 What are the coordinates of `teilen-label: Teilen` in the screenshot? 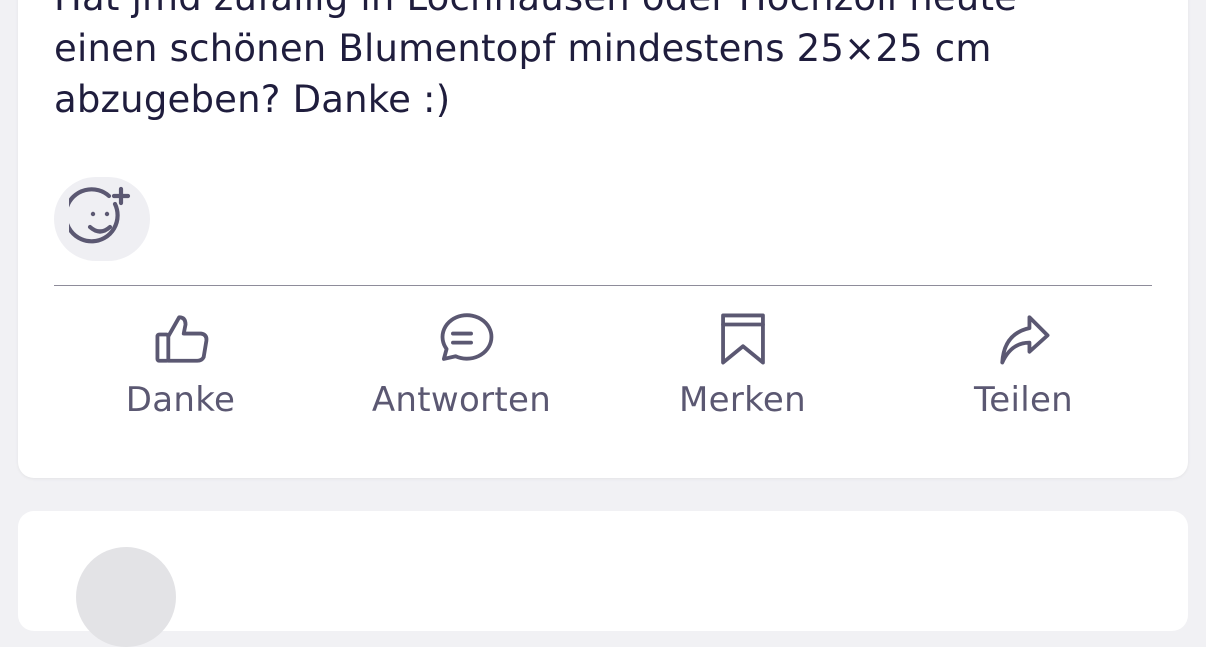 It's located at (1023, 400).